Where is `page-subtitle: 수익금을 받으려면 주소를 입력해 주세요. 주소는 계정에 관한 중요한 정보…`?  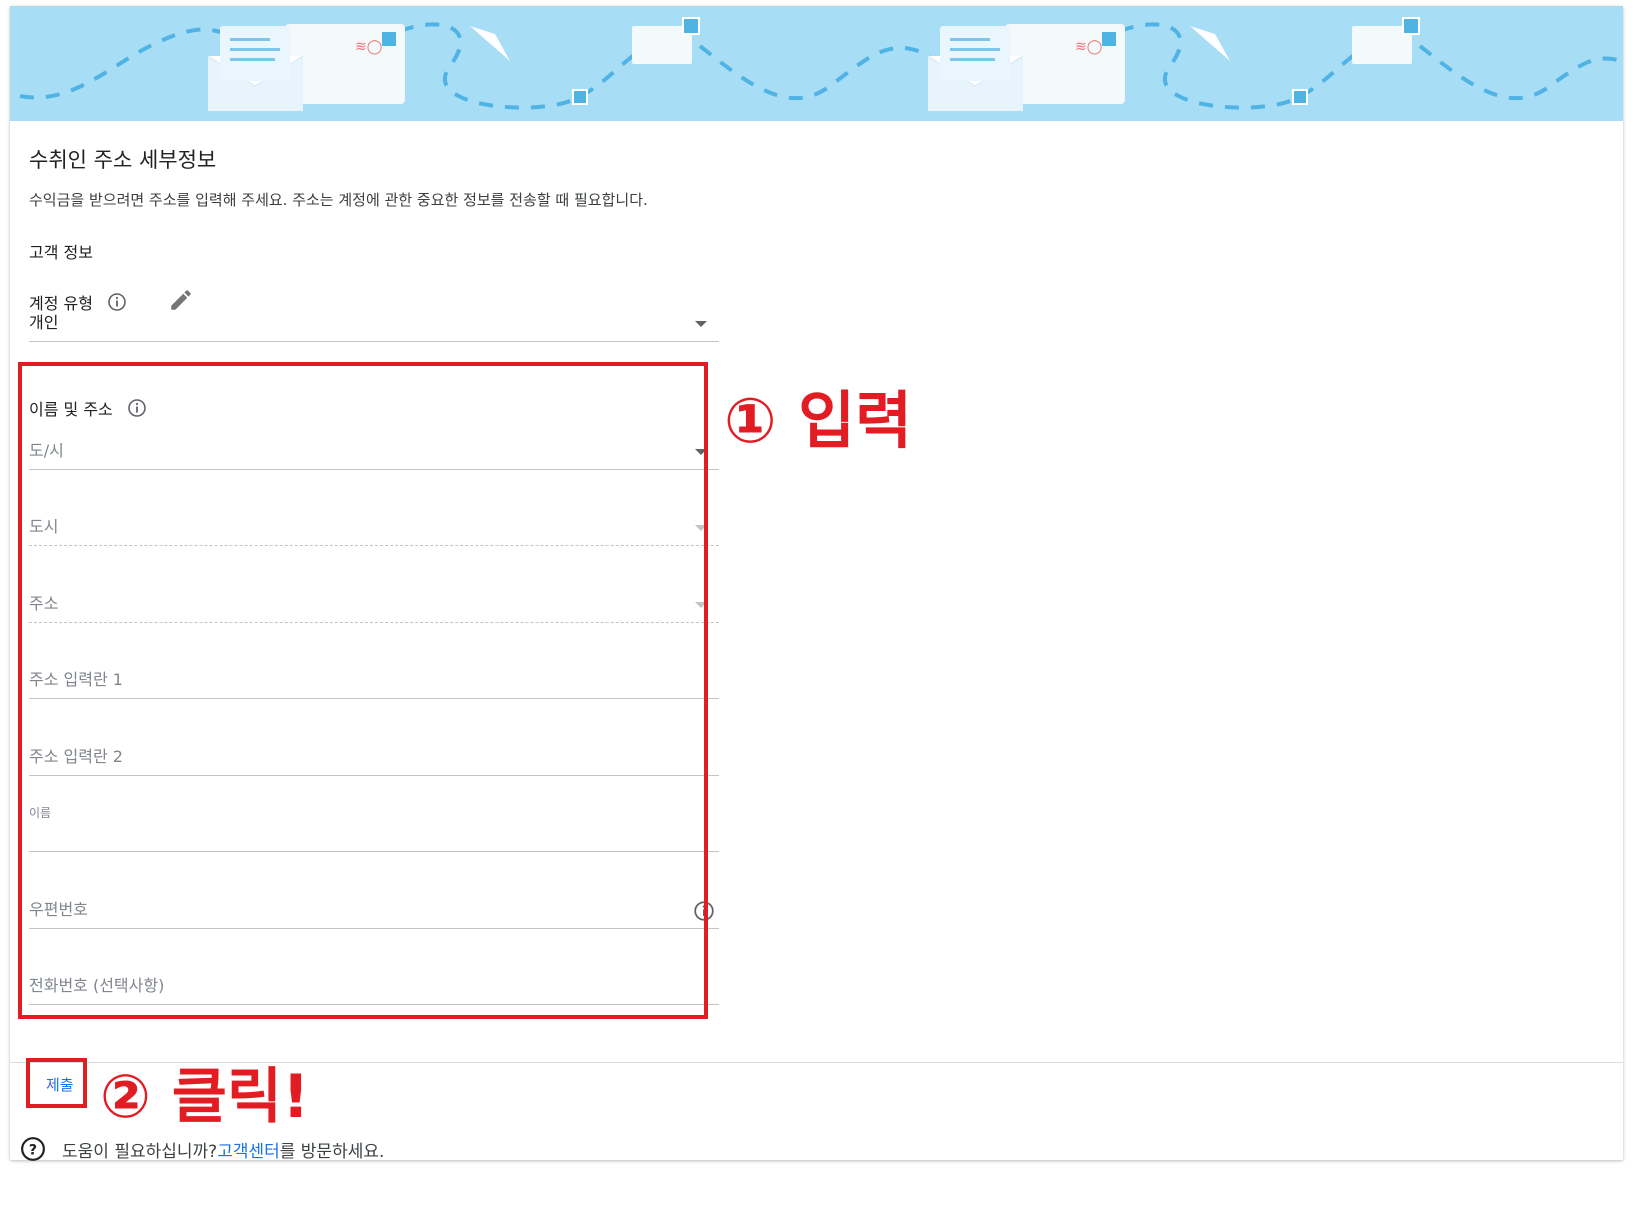 page-subtitle: 수익금을 받으려면 주소를 입력해 주세요. 주소는 계정에 관한 중요한 정보… is located at coordinates (338, 200).